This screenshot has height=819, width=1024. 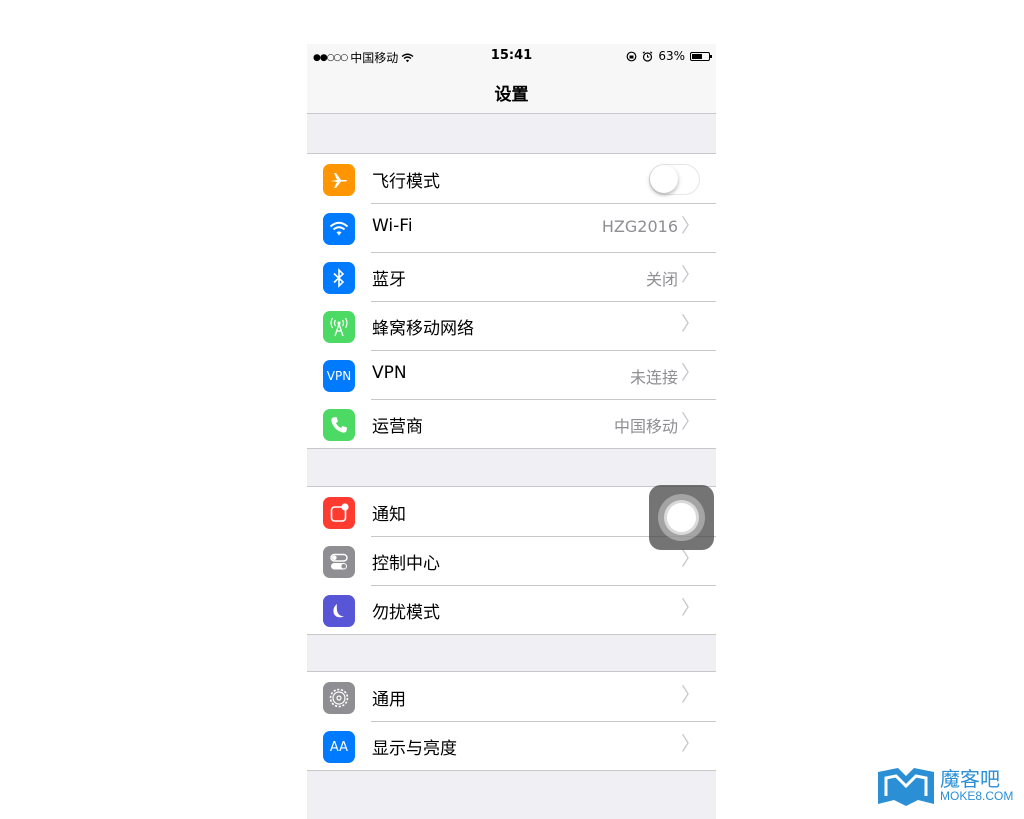 I want to click on display-brightness-label: 显示与亮度, so click(x=414, y=749).